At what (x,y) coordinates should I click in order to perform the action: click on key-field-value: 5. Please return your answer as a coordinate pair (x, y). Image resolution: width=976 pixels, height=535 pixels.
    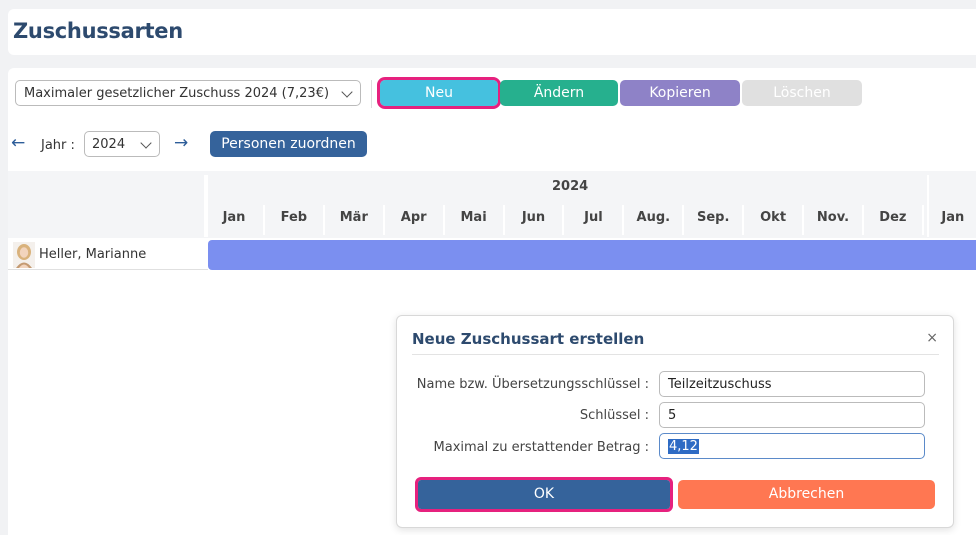
    Looking at the image, I should click on (672, 415).